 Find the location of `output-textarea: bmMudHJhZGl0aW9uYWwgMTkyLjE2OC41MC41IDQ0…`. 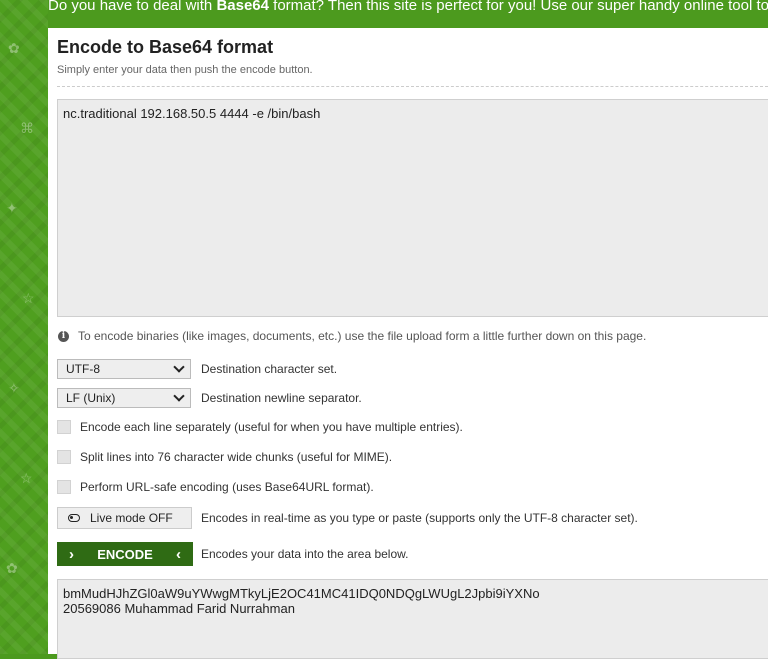

output-textarea: bmMudHJhZGl0aW9uYWwgMTkyLjE2OC41MC41IDQ0… is located at coordinates (412, 619).